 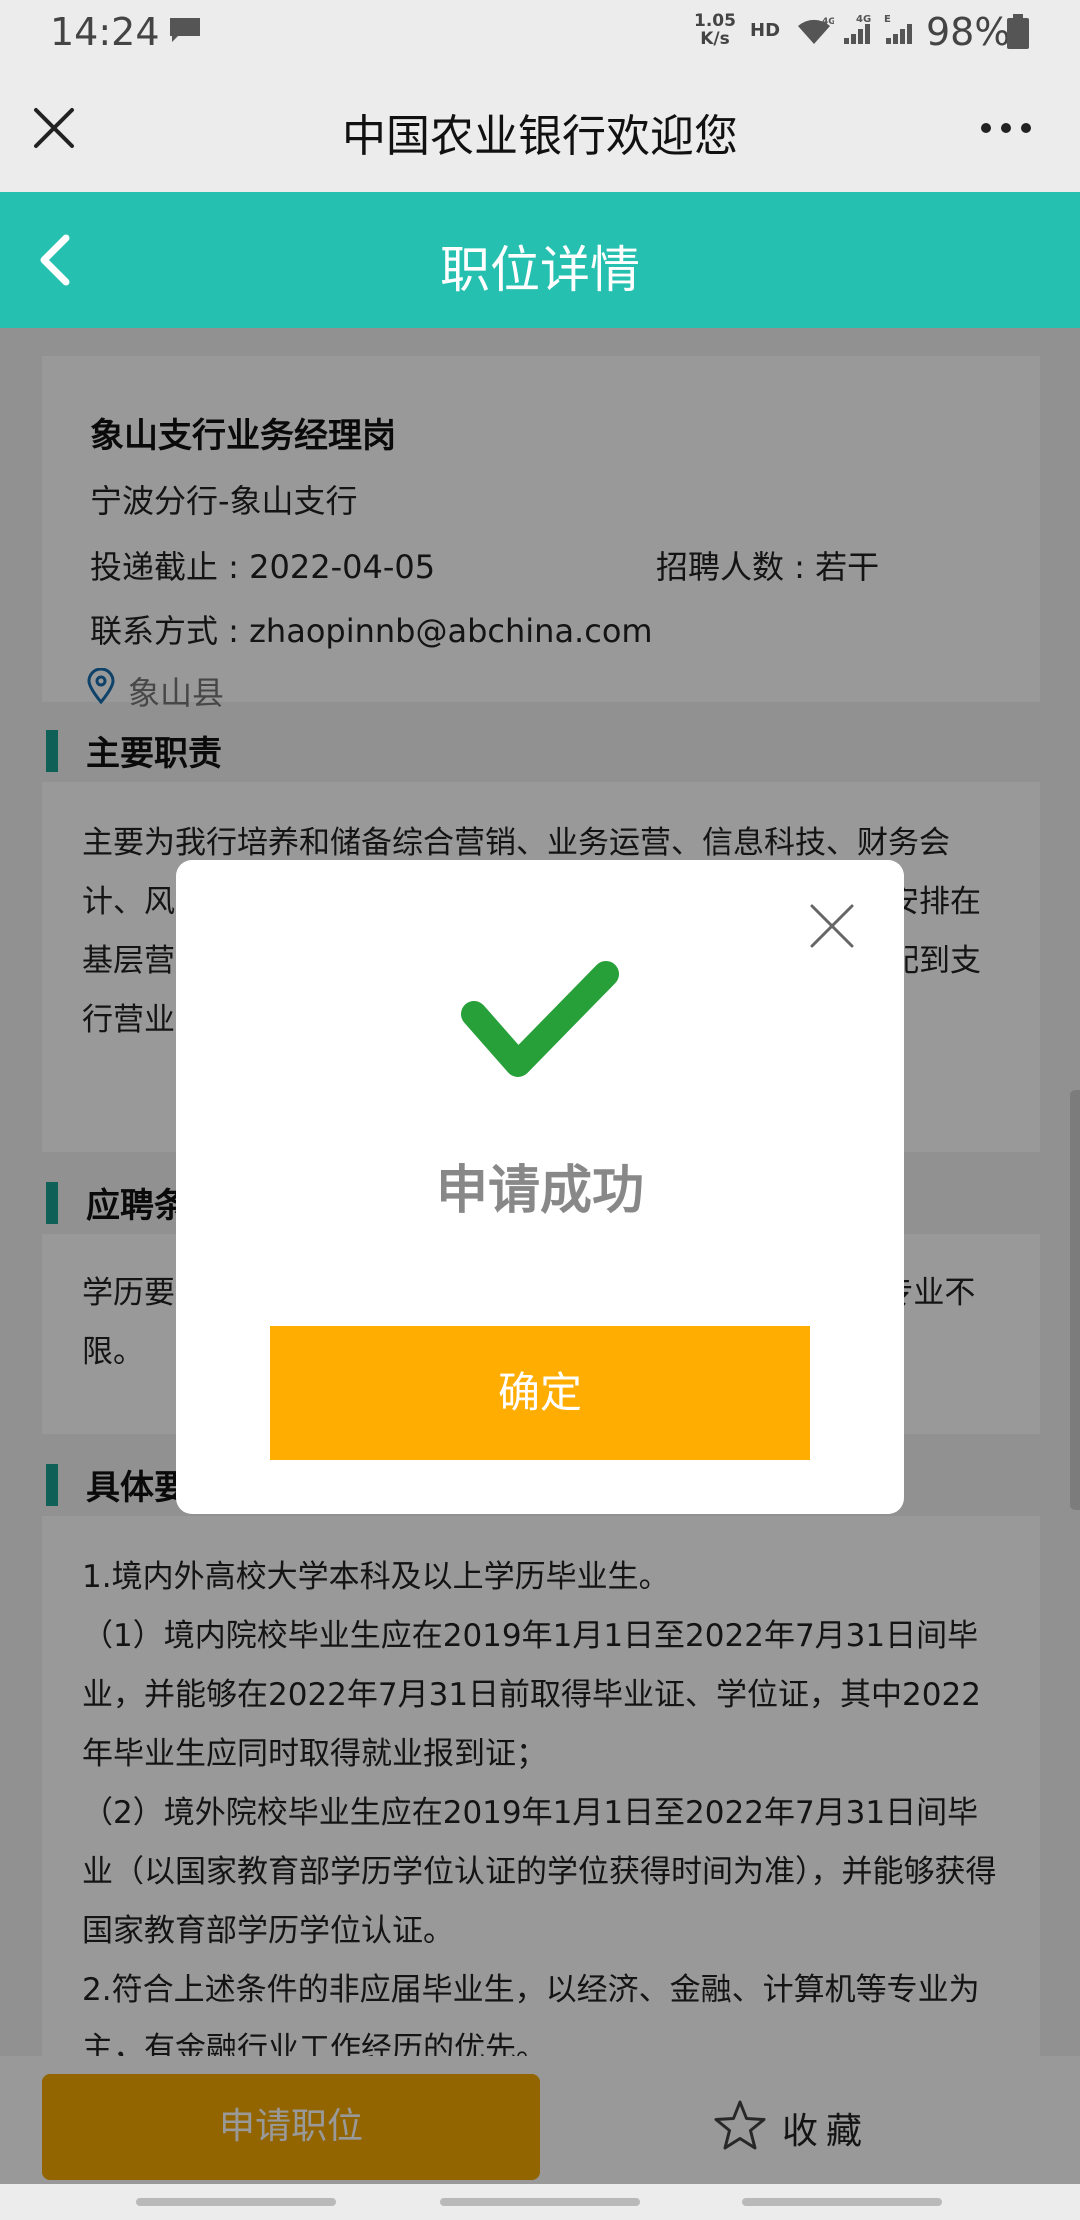 I want to click on status-time: 14:24, so click(x=105, y=32).